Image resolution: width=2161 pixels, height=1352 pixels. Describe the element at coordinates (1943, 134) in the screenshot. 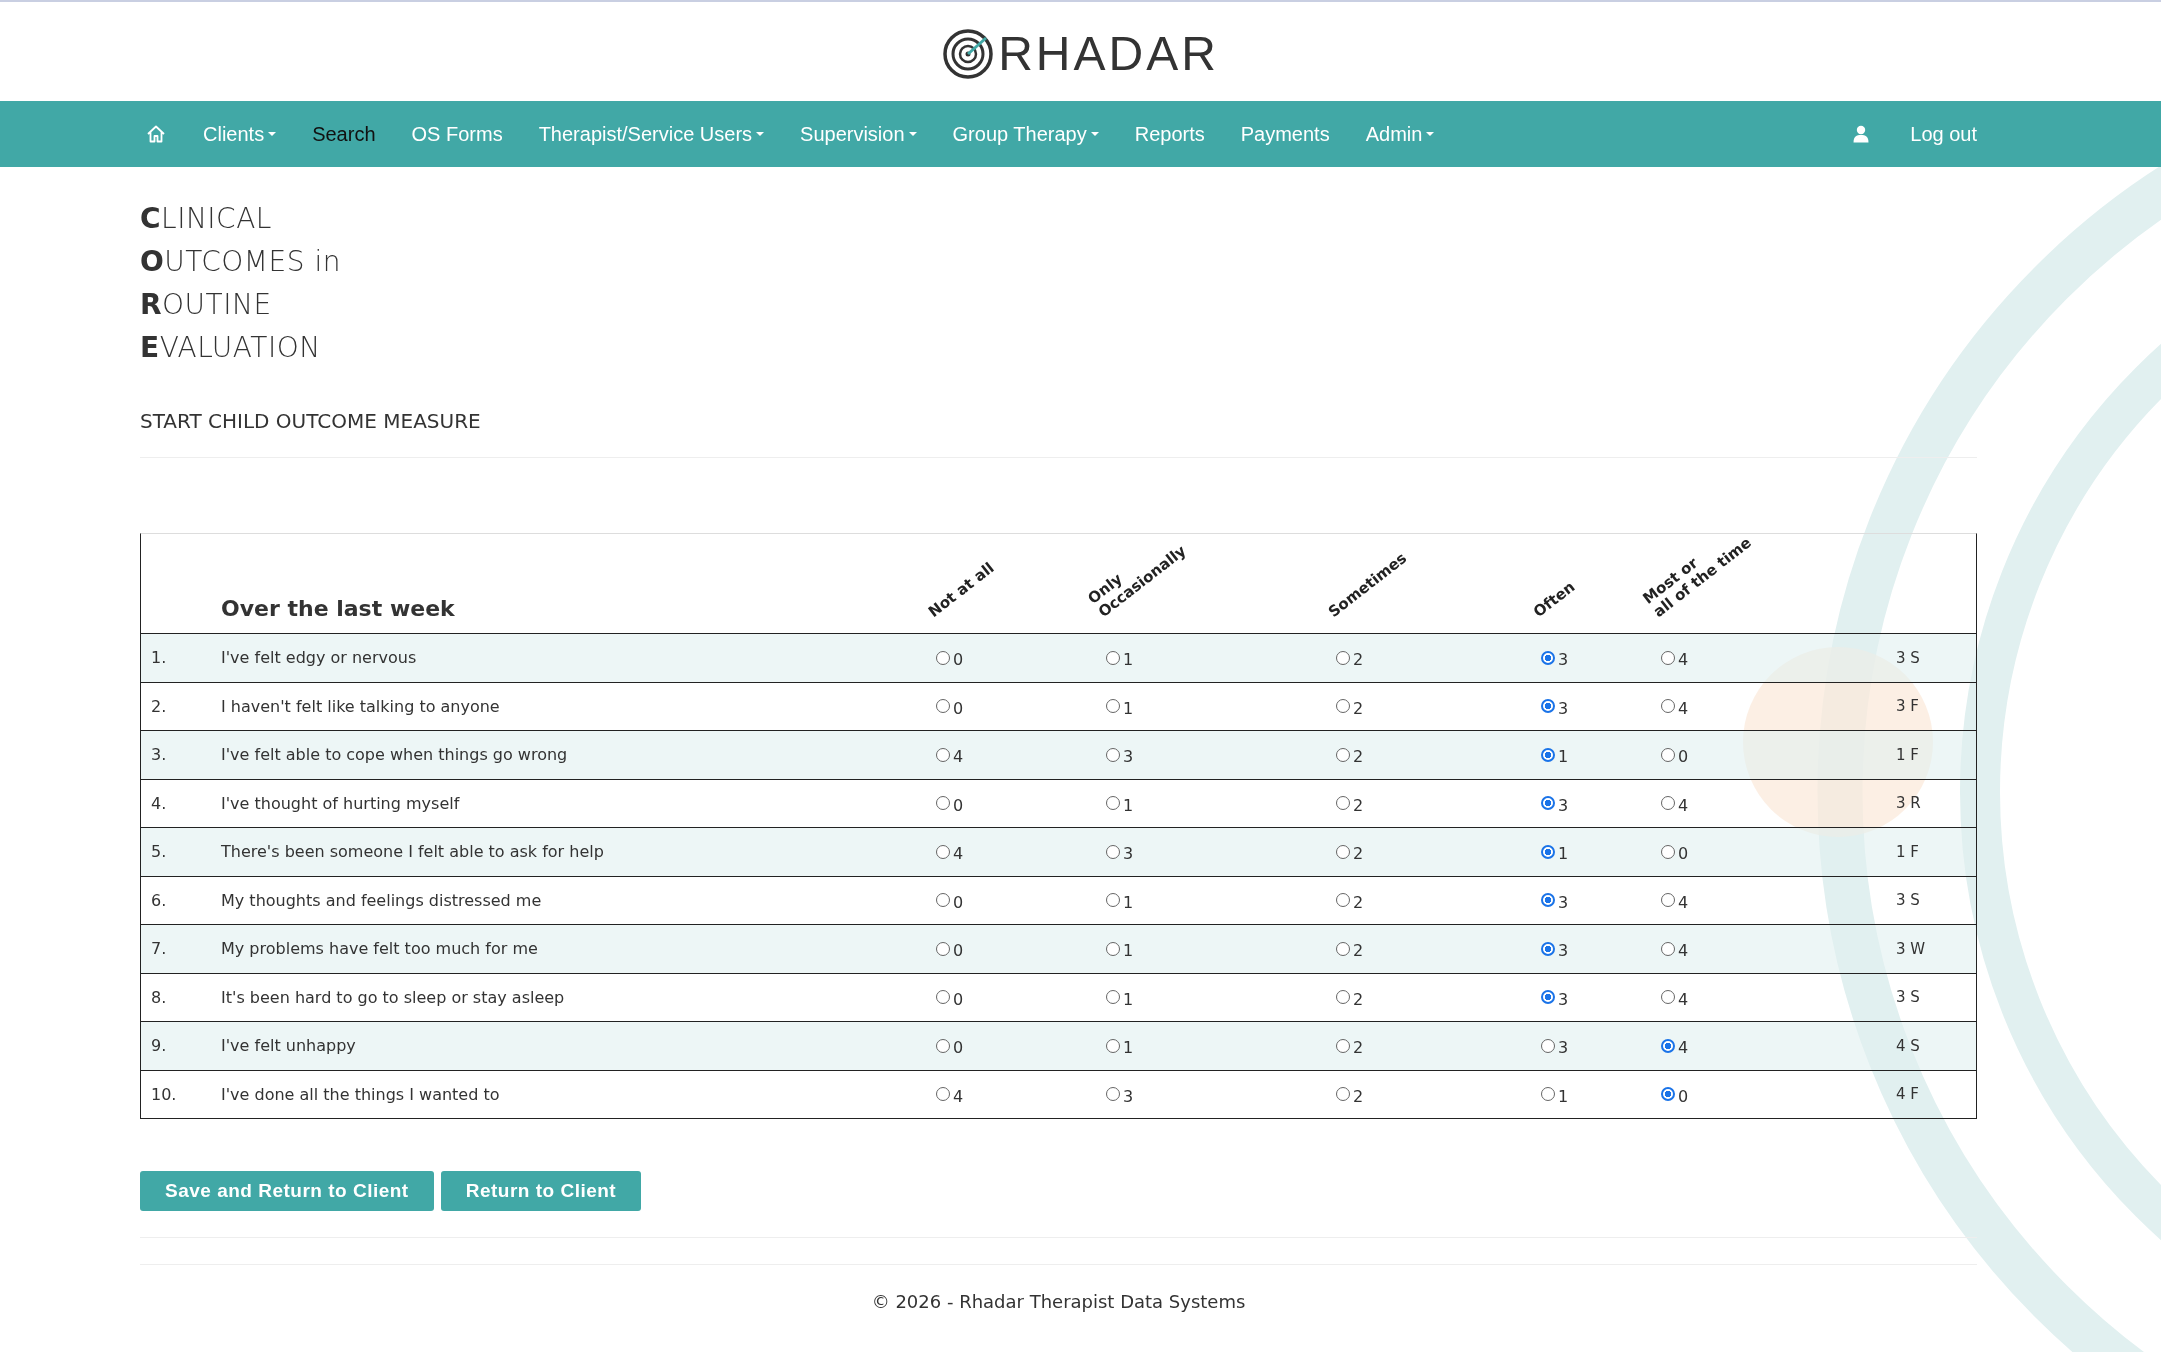

I see `logout-link: Log out` at that location.